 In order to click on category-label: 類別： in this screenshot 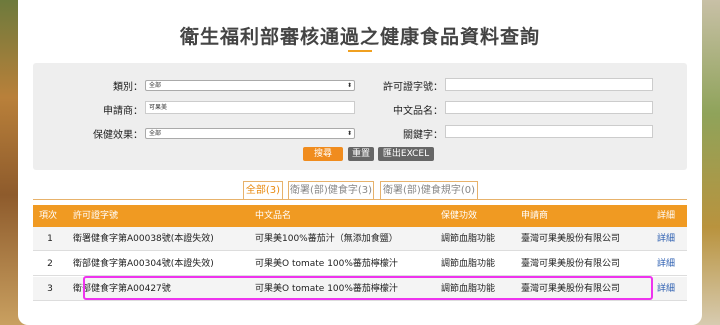, I will do `click(128, 87)`.